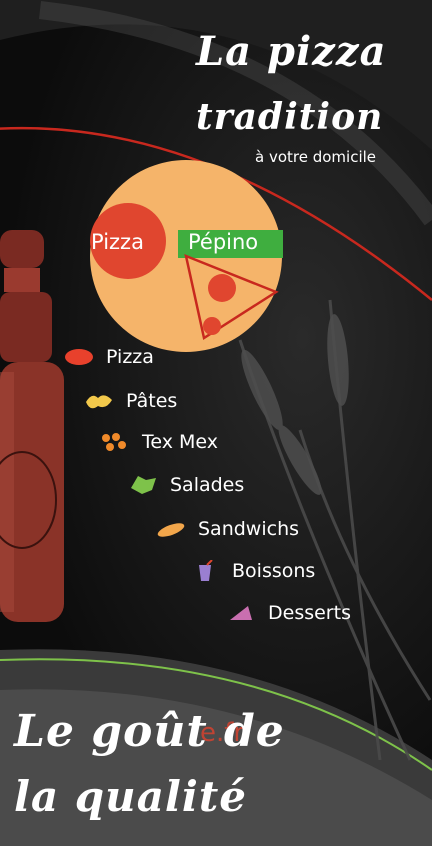 The width and height of the screenshot is (432, 846). Describe the element at coordinates (316, 157) in the screenshot. I see `tagline: à votre domicile` at that location.